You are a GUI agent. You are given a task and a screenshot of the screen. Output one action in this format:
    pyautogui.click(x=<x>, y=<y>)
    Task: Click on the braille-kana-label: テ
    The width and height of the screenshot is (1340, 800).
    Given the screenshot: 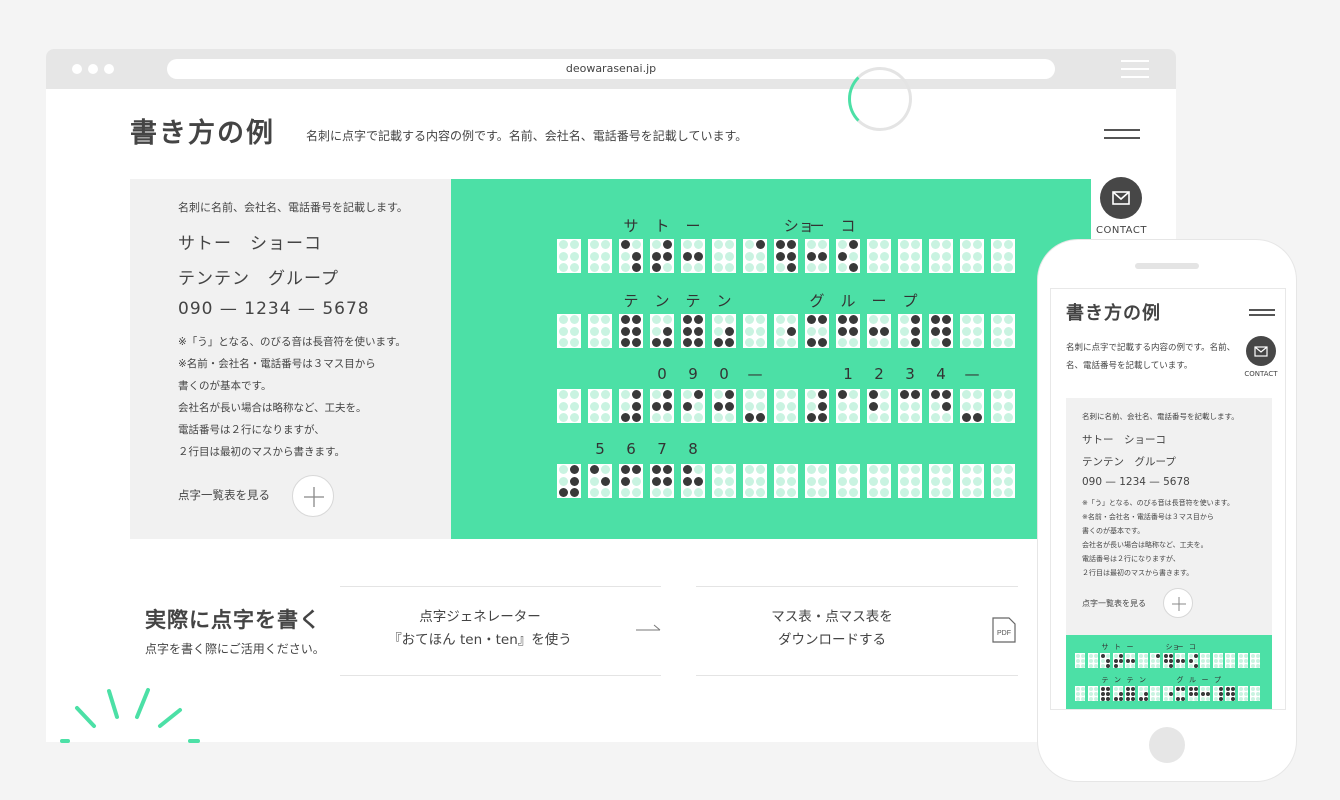 What is the action you would take?
    pyautogui.click(x=631, y=301)
    